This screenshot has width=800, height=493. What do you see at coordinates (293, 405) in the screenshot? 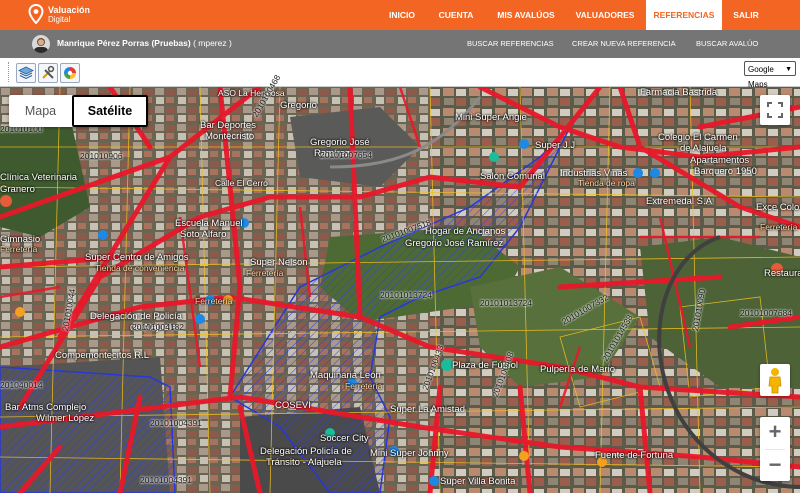
I see `label-cosevi: COSEVI` at bounding box center [293, 405].